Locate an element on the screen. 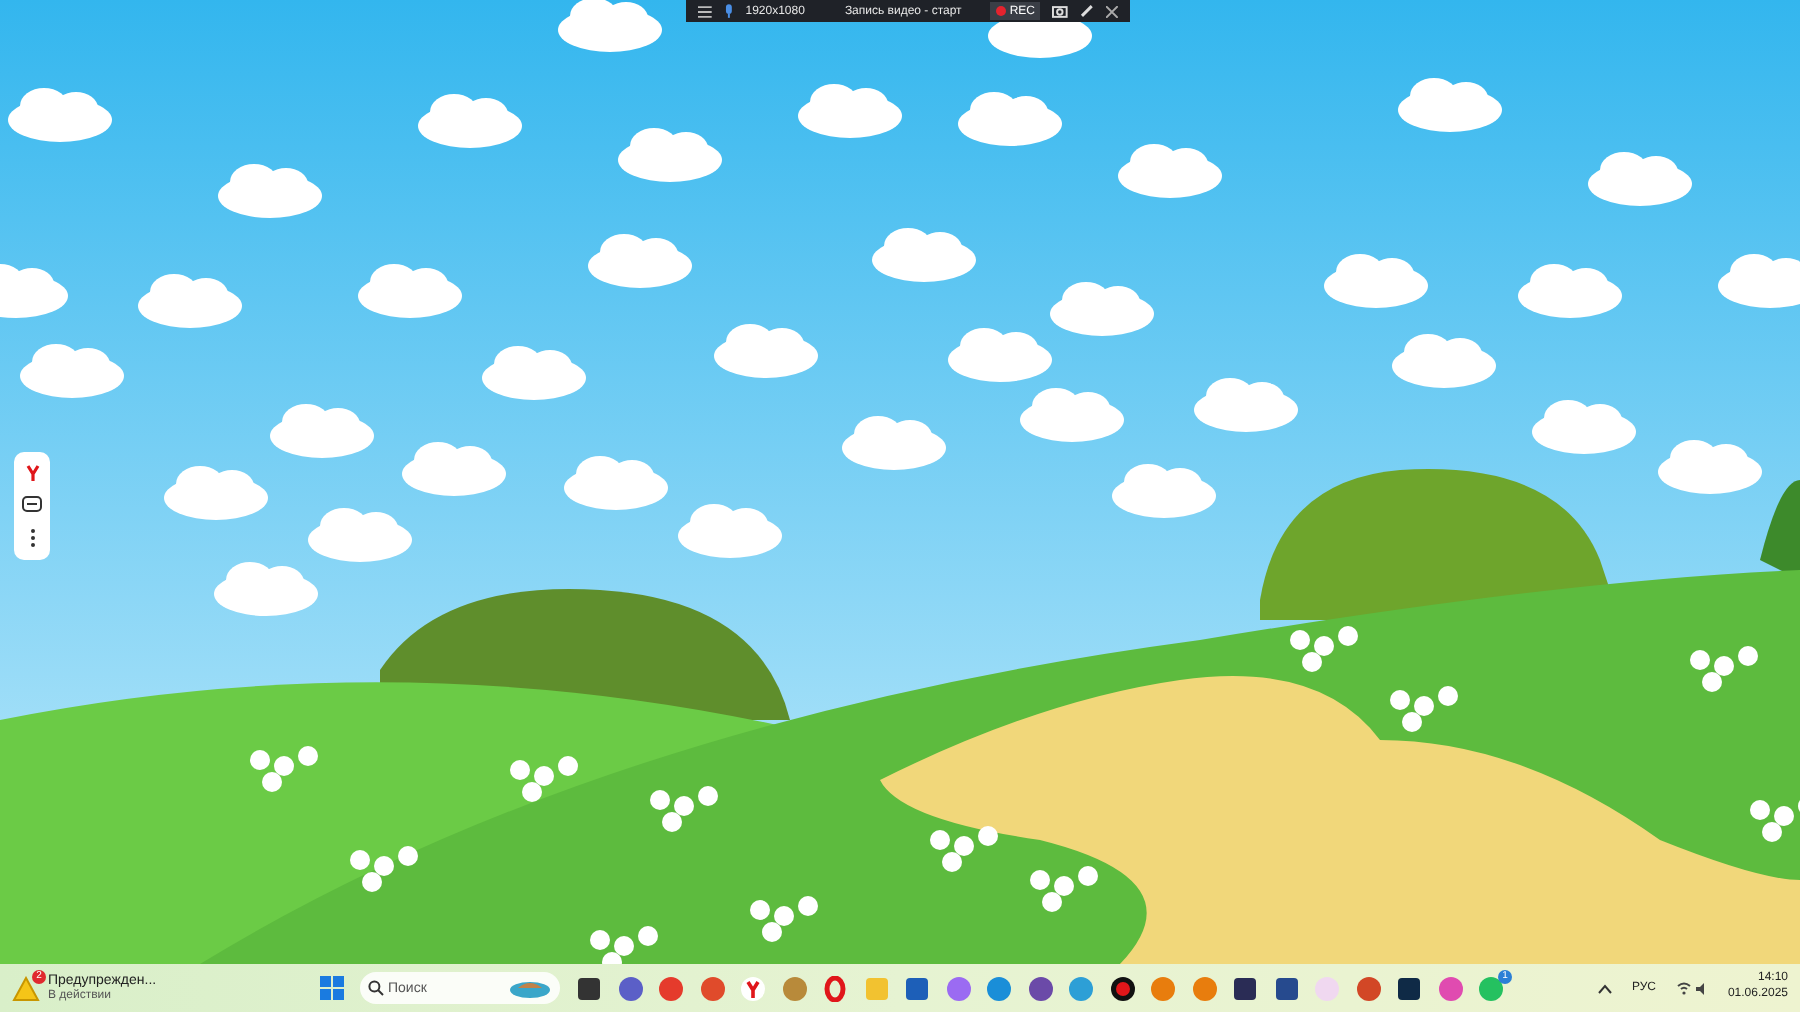 The width and height of the screenshot is (1800, 1012). boat-icon is located at coordinates (530, 988).